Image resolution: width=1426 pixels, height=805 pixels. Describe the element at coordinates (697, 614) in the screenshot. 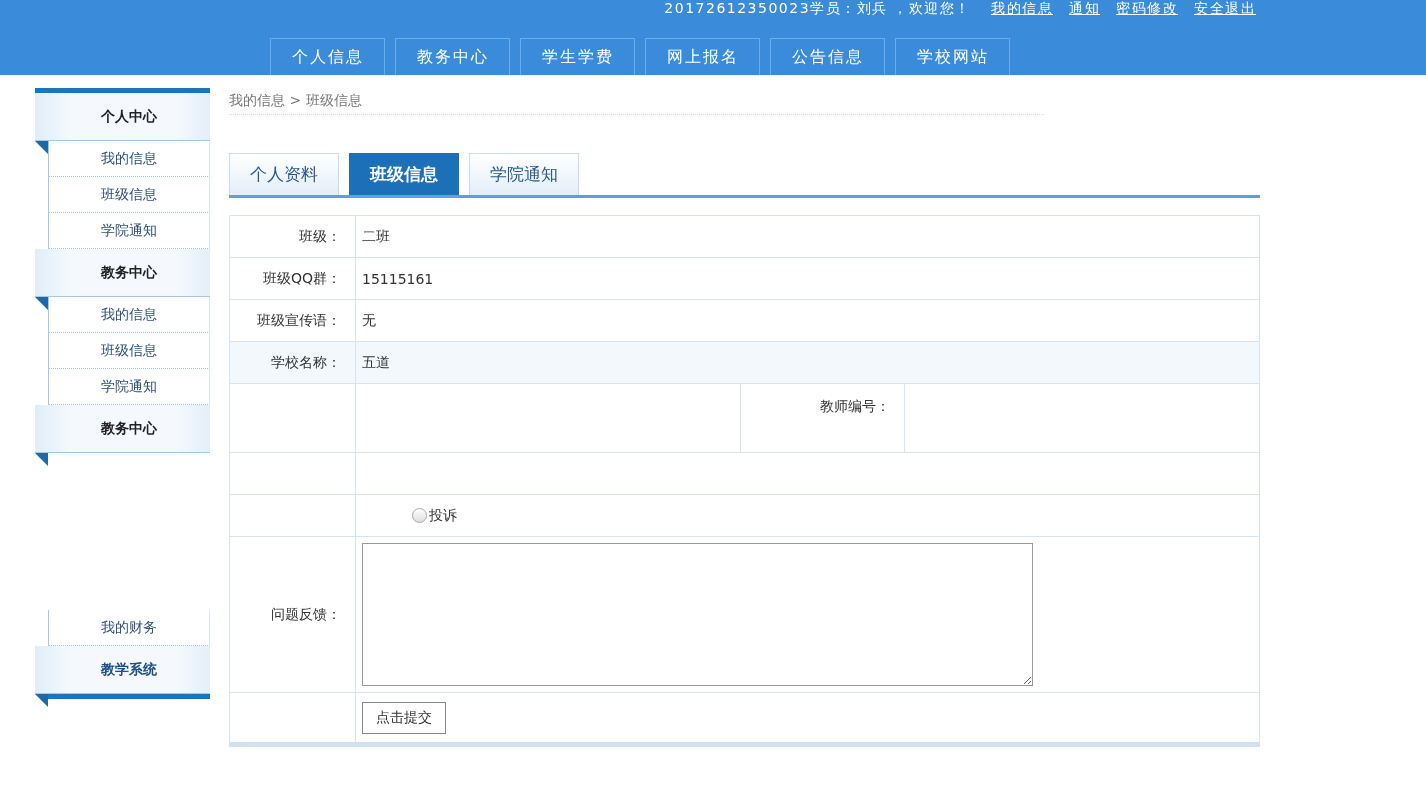

I see `feedback-textarea` at that location.